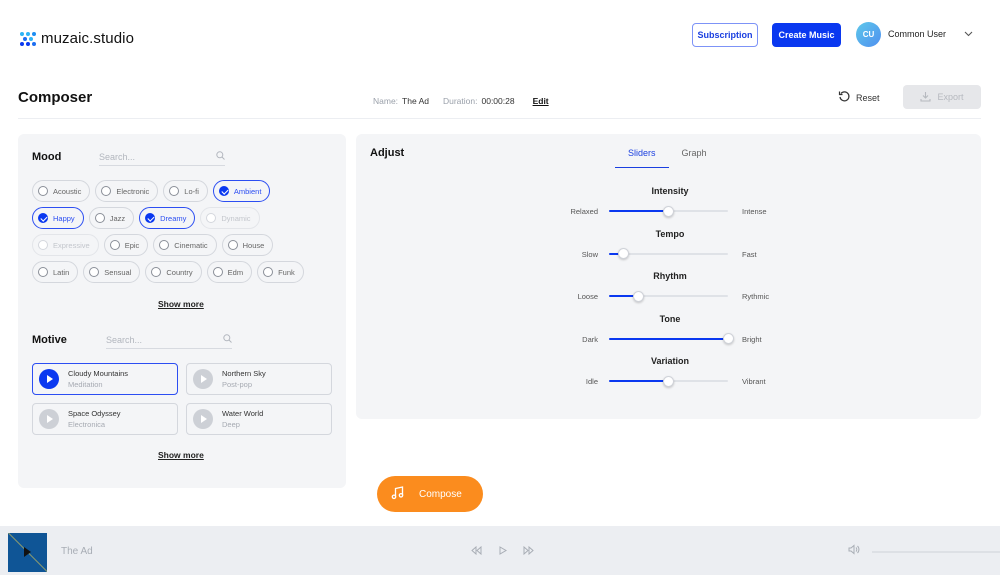  What do you see at coordinates (105, 419) in the screenshot?
I see `motive-card: Space Odyssey Electronica` at bounding box center [105, 419].